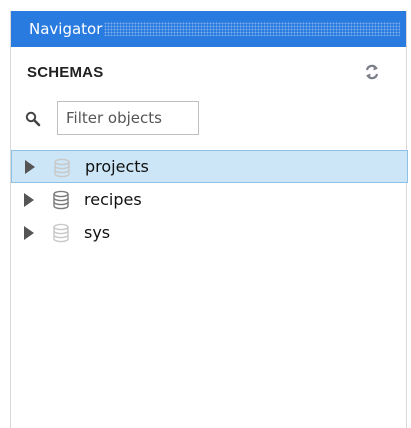  What do you see at coordinates (208, 72) in the screenshot?
I see `schemas-section-header: SCHEMAS` at bounding box center [208, 72].